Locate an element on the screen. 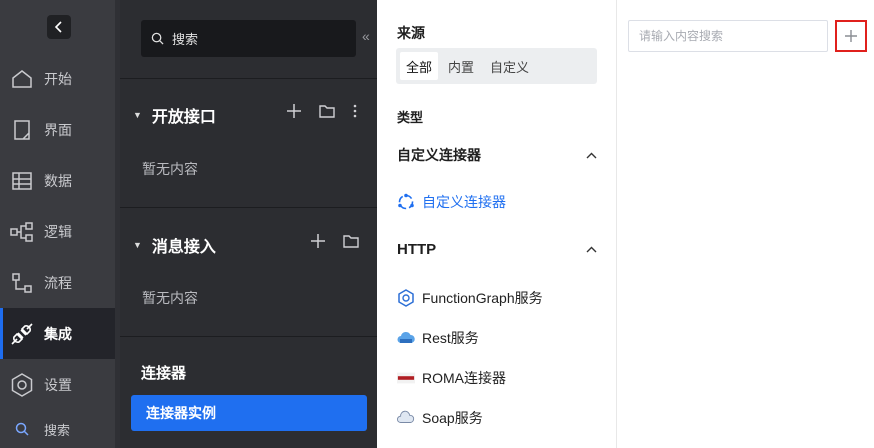  collapse-button is located at coordinates (59, 27).